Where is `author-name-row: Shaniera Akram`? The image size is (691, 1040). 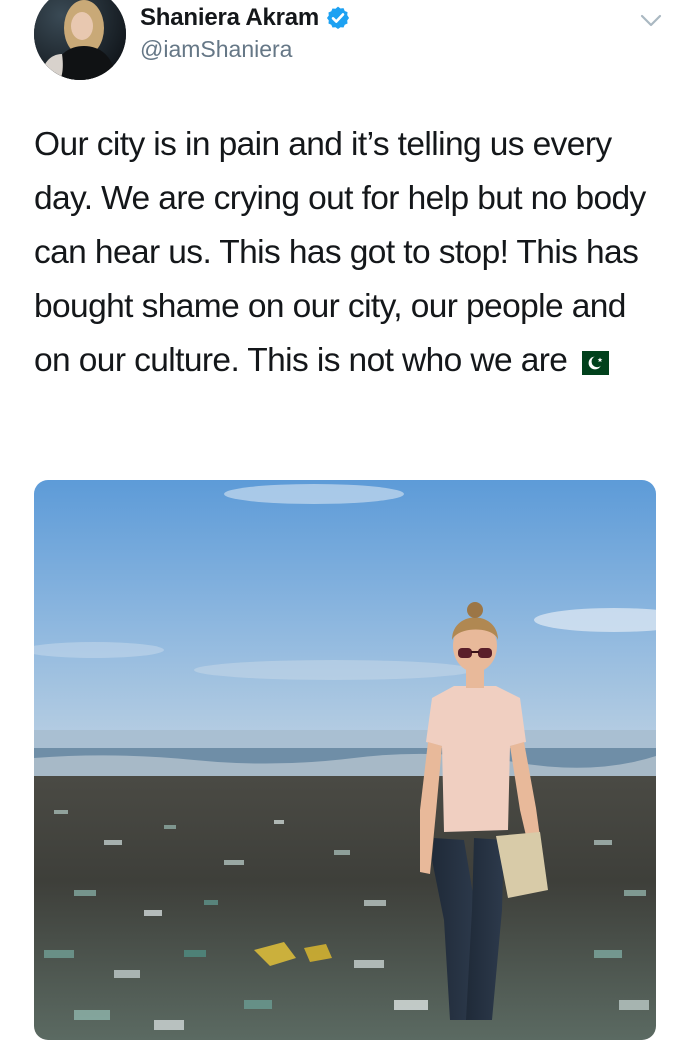 author-name-row: Shaniera Akram is located at coordinates (245, 18).